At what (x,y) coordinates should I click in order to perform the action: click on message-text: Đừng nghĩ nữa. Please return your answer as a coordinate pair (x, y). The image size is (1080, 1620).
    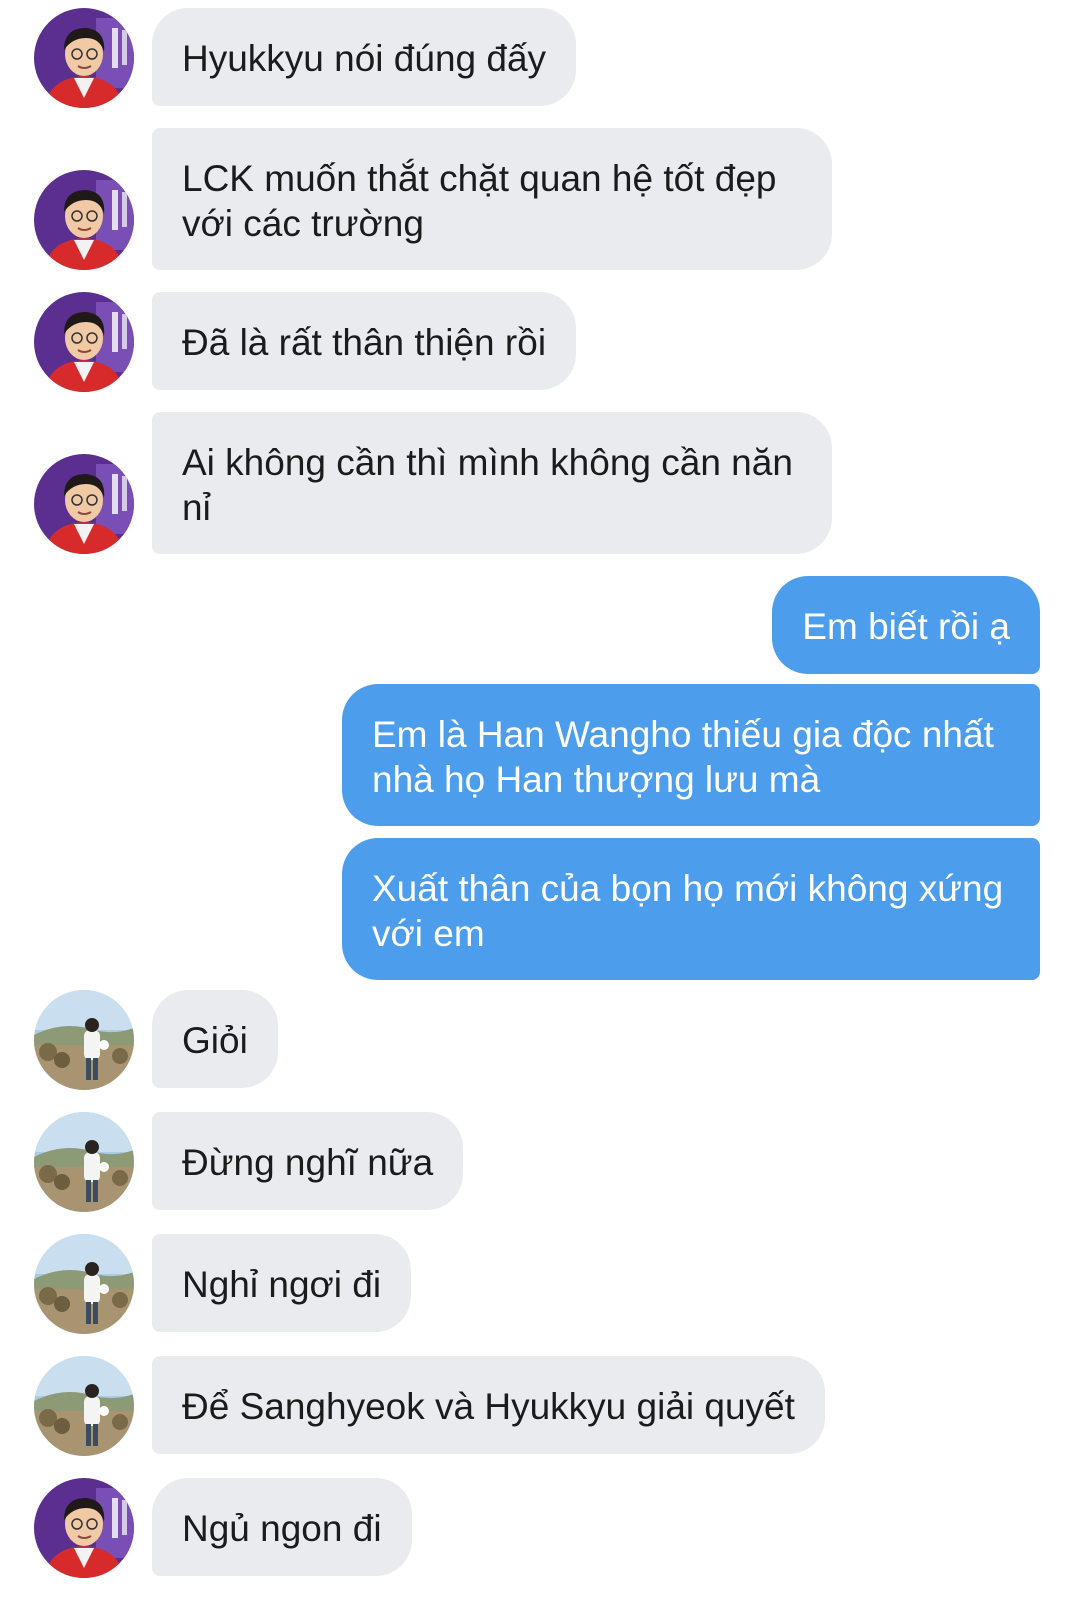
    Looking at the image, I should click on (308, 1162).